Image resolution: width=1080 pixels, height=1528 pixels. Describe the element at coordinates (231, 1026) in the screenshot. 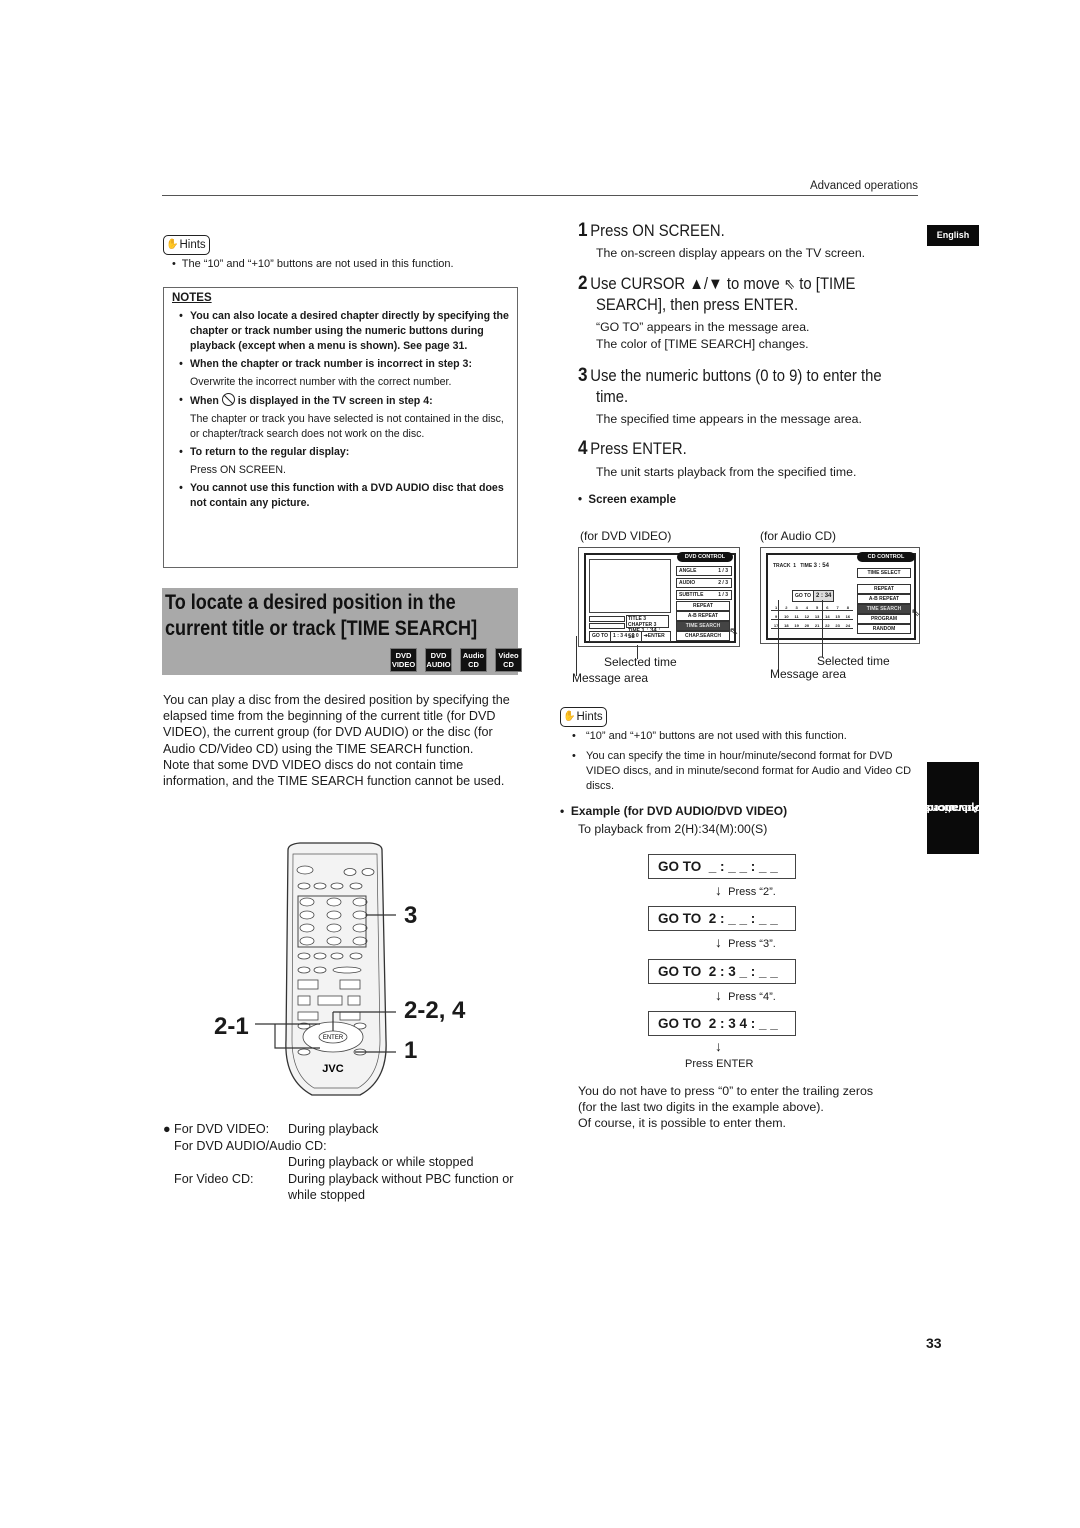

I see `callout-step-2-1: 2-1` at that location.